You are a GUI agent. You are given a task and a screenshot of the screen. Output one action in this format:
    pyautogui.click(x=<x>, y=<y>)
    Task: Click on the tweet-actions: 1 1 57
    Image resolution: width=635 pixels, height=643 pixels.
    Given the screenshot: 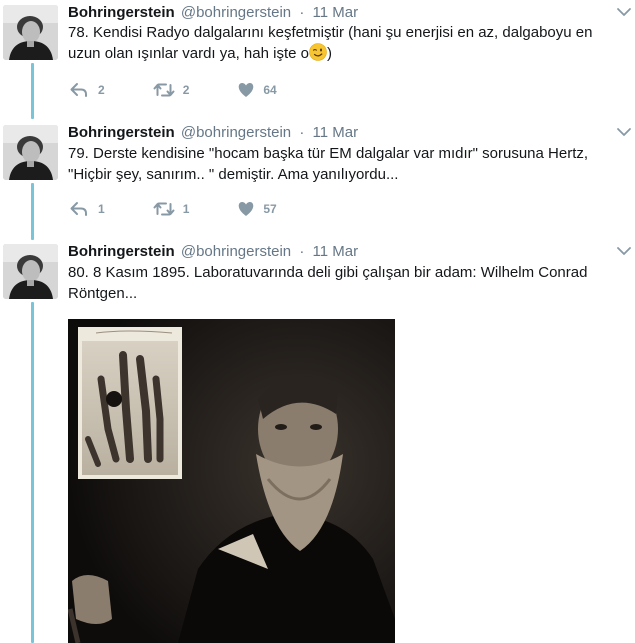 What is the action you would take?
    pyautogui.click(x=197, y=209)
    